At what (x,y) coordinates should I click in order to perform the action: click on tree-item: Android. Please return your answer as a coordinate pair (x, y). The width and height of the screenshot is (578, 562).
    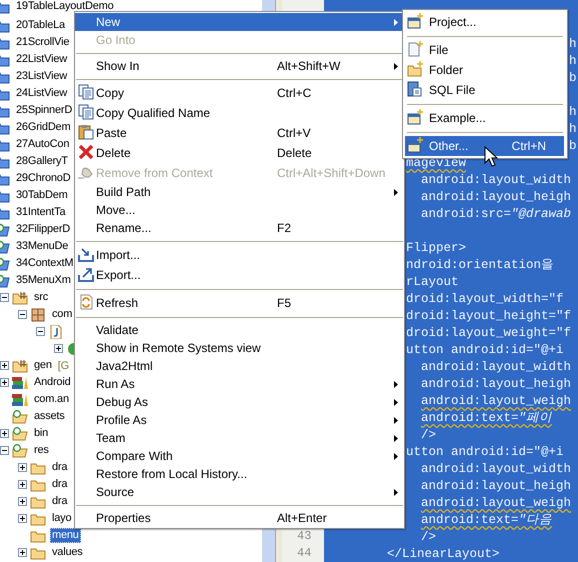
    Looking at the image, I should click on (52, 382).